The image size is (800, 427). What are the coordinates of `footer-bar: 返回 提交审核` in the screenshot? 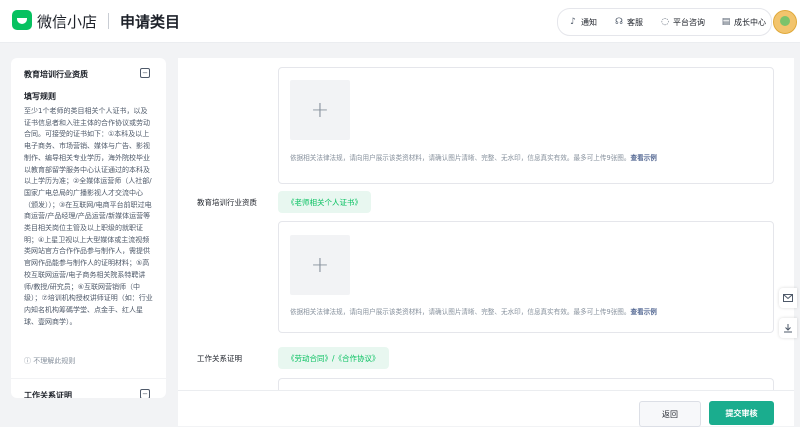 It's located at (486, 408).